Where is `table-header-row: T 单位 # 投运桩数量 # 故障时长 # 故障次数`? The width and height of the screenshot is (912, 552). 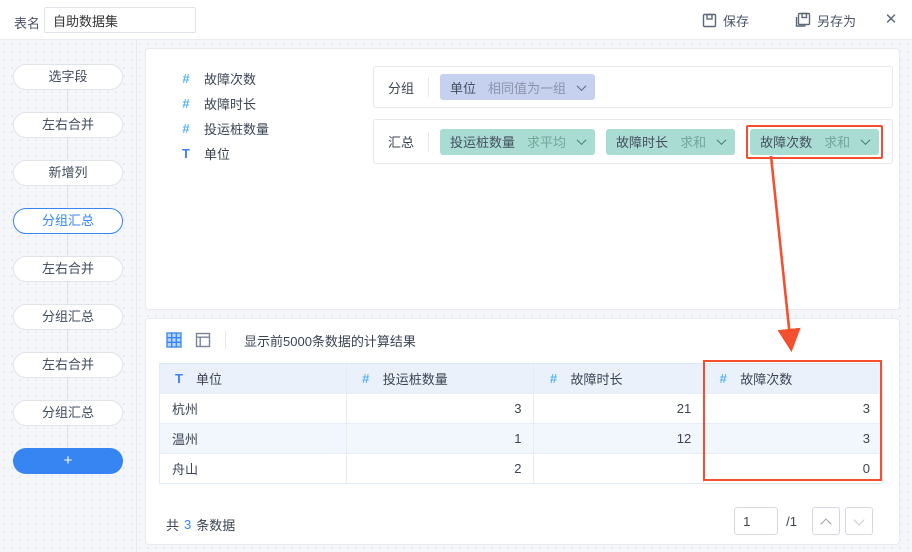 table-header-row: T 单位 # 投运桩数量 # 故障时长 # 故障次数 is located at coordinates (521, 378).